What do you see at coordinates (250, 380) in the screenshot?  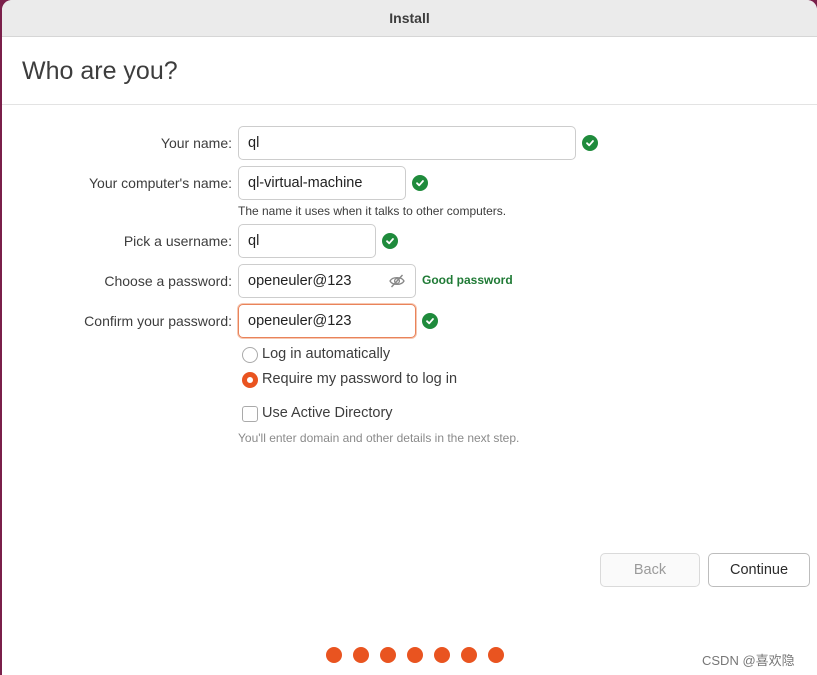 I see `require-password-radio` at bounding box center [250, 380].